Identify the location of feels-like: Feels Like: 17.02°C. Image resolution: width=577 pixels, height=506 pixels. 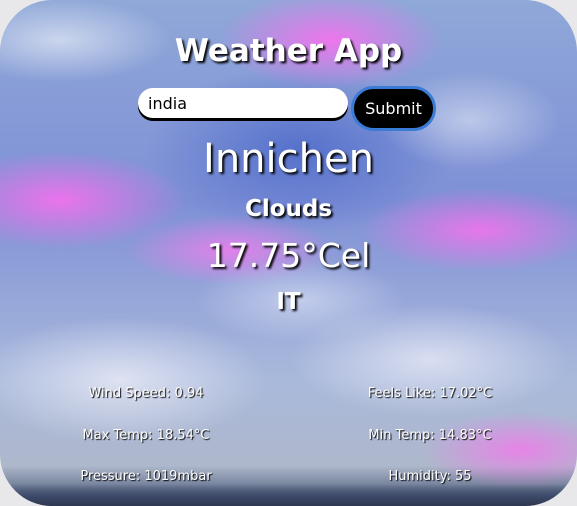
(430, 393).